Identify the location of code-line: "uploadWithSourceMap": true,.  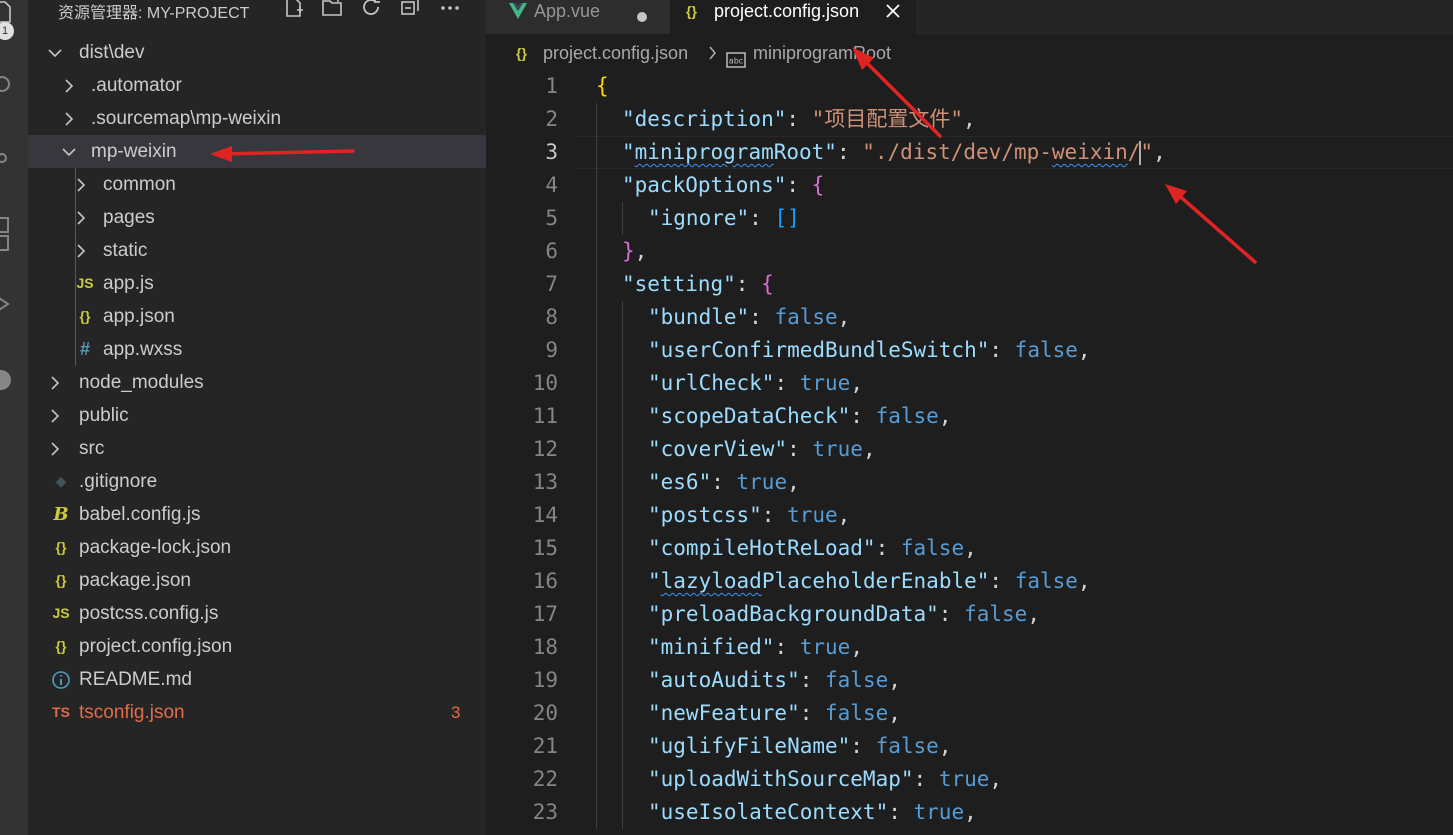
(825, 779).